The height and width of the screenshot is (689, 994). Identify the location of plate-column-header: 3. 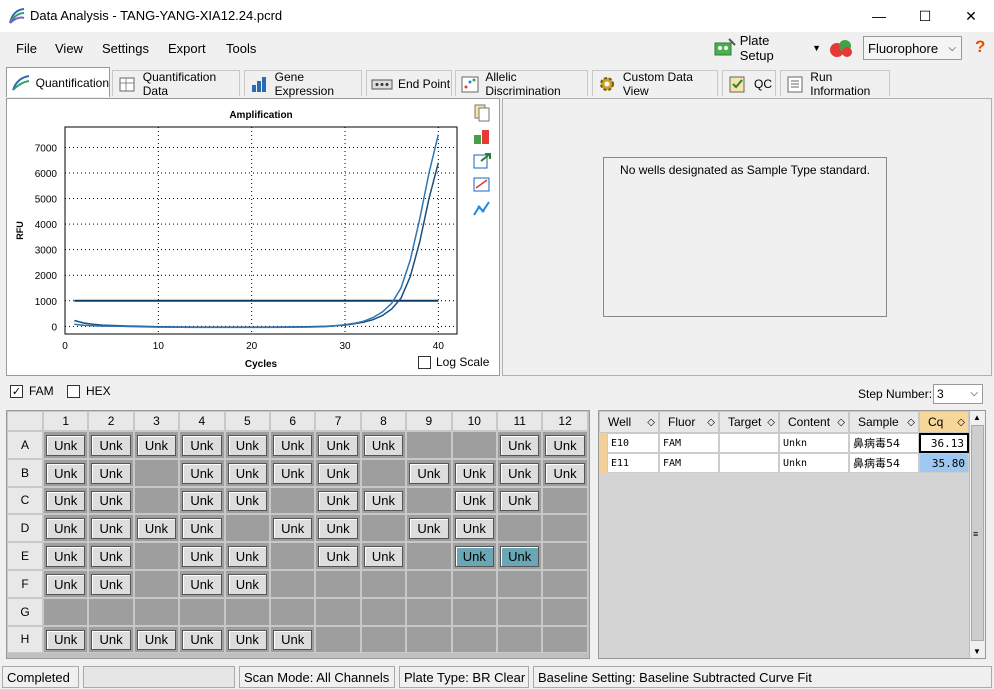
(156, 421).